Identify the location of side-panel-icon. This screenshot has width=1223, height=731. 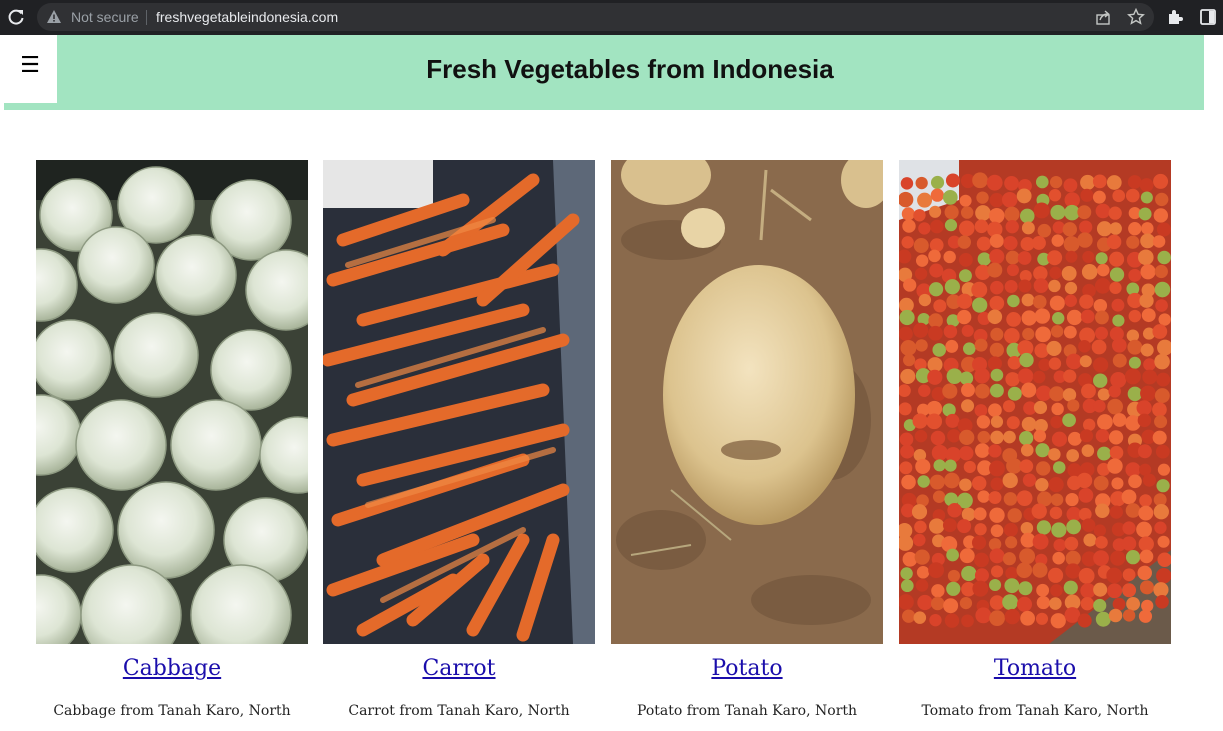
(1208, 17).